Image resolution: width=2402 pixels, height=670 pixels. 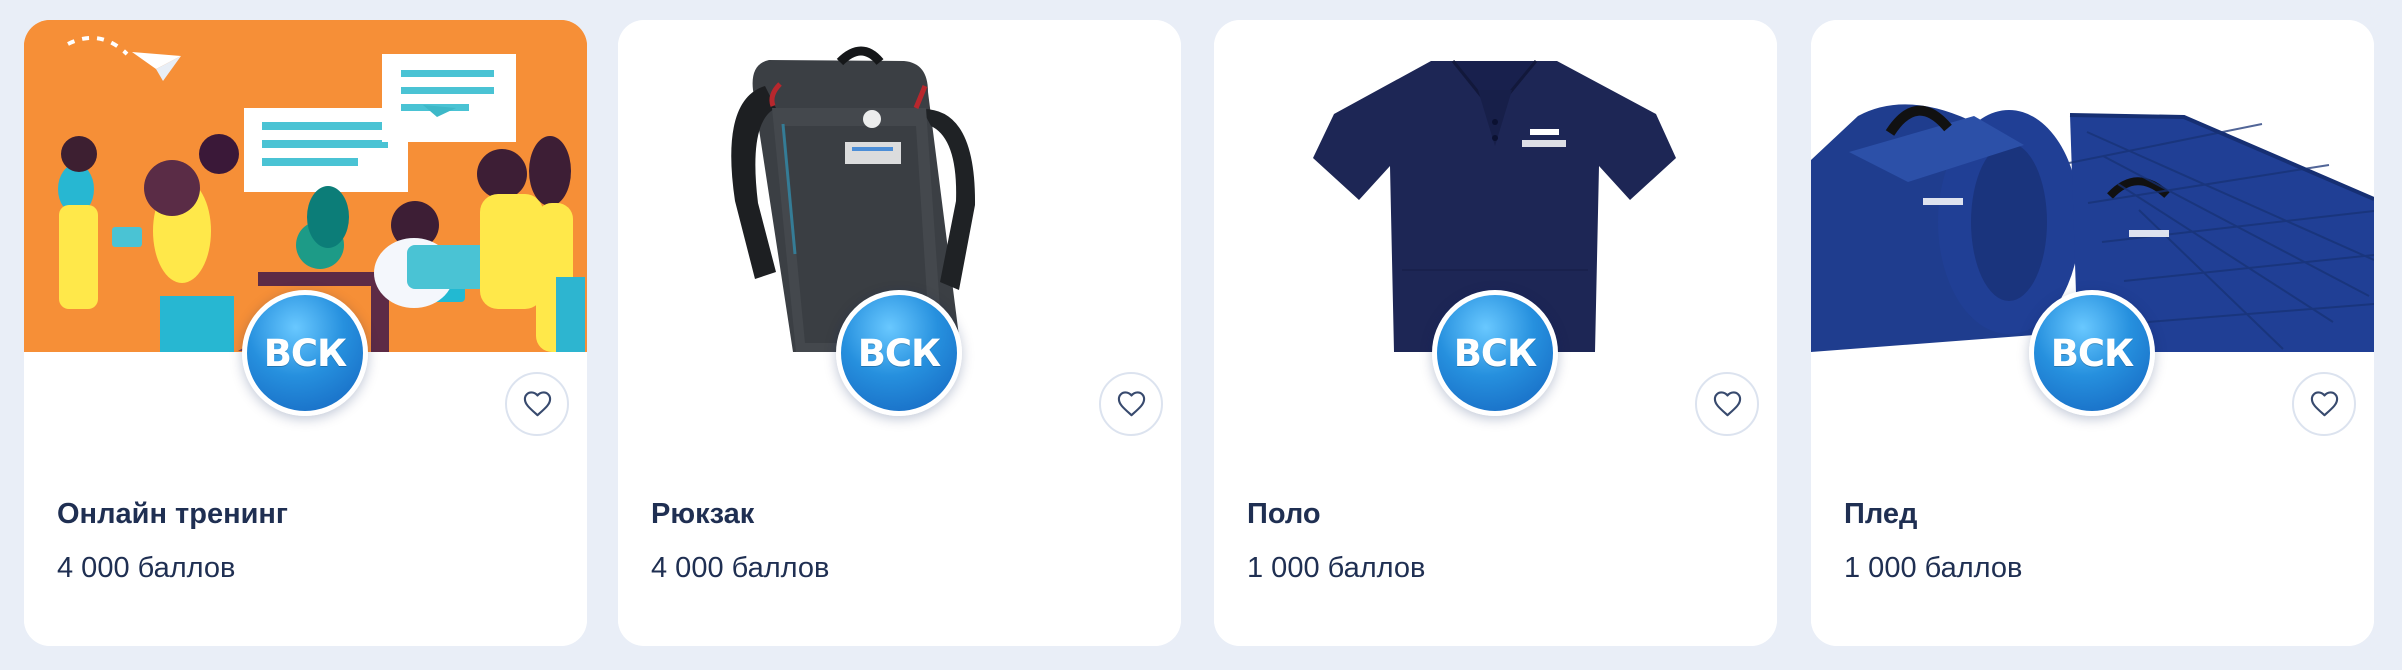 What do you see at coordinates (1284, 514) in the screenshot?
I see `product-title: Поло` at bounding box center [1284, 514].